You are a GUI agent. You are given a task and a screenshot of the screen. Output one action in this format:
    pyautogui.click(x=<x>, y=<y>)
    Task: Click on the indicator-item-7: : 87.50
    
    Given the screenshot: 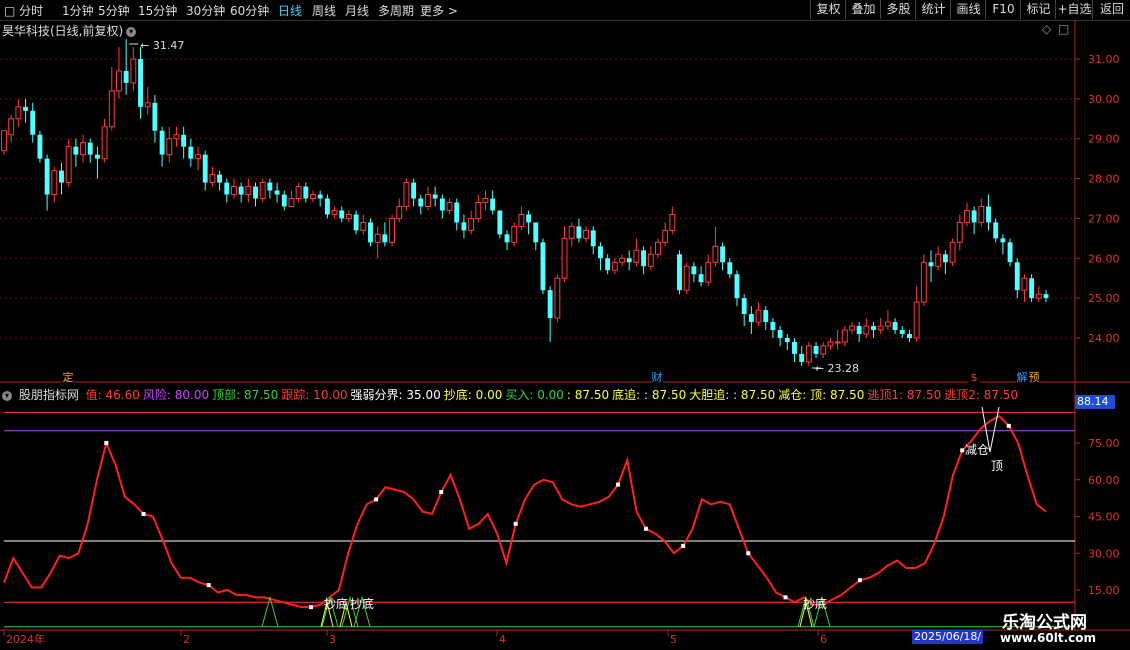 What is the action you would take?
    pyautogui.click(x=588, y=395)
    